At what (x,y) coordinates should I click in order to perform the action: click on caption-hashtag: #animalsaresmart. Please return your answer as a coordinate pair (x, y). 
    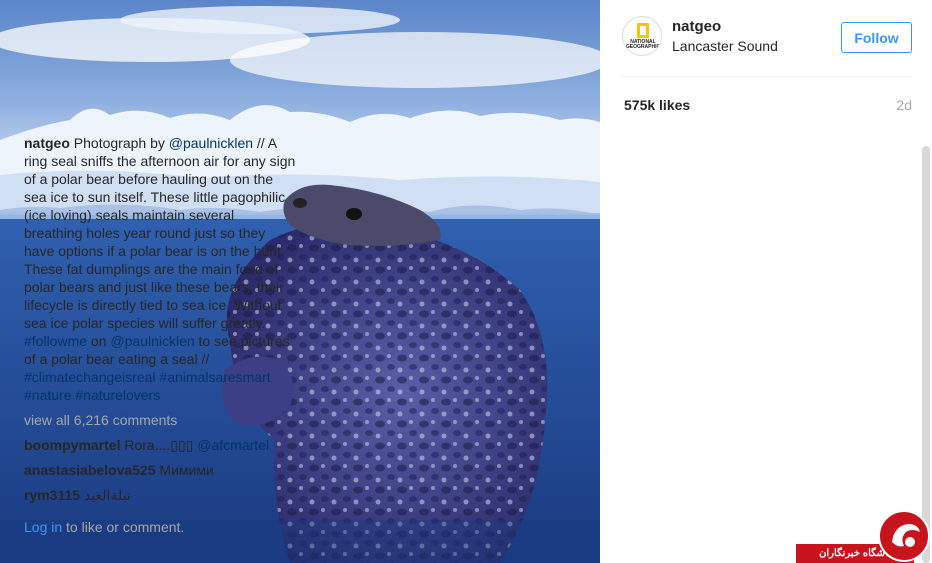
    Looking at the image, I should click on (214, 377).